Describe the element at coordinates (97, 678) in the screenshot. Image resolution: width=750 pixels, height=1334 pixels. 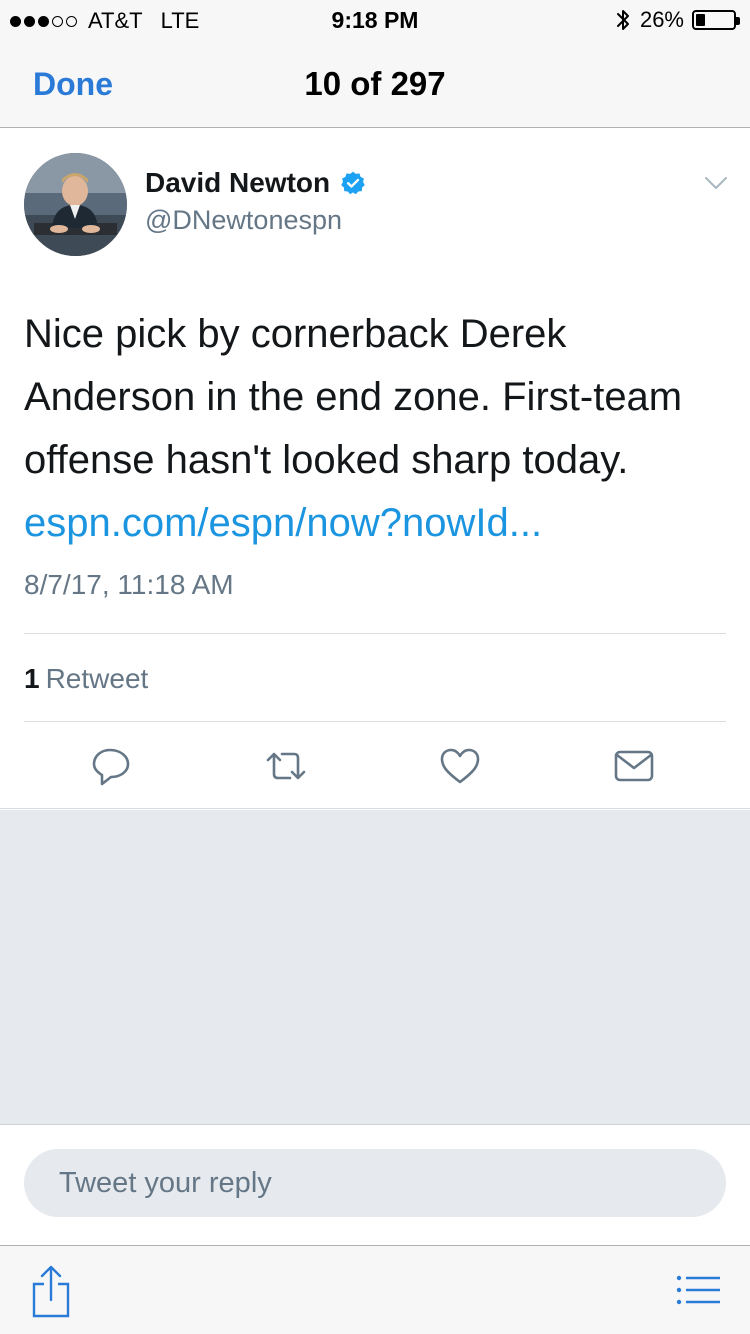
I see `retweet-label: Retweet` at that location.